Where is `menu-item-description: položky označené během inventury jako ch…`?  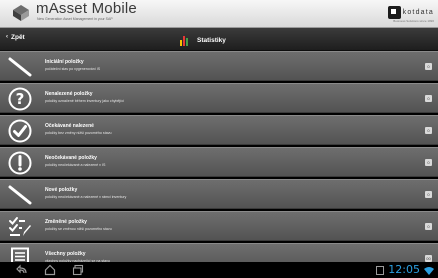 menu-item-description: položky označené během inventury jako ch… is located at coordinates (85, 101).